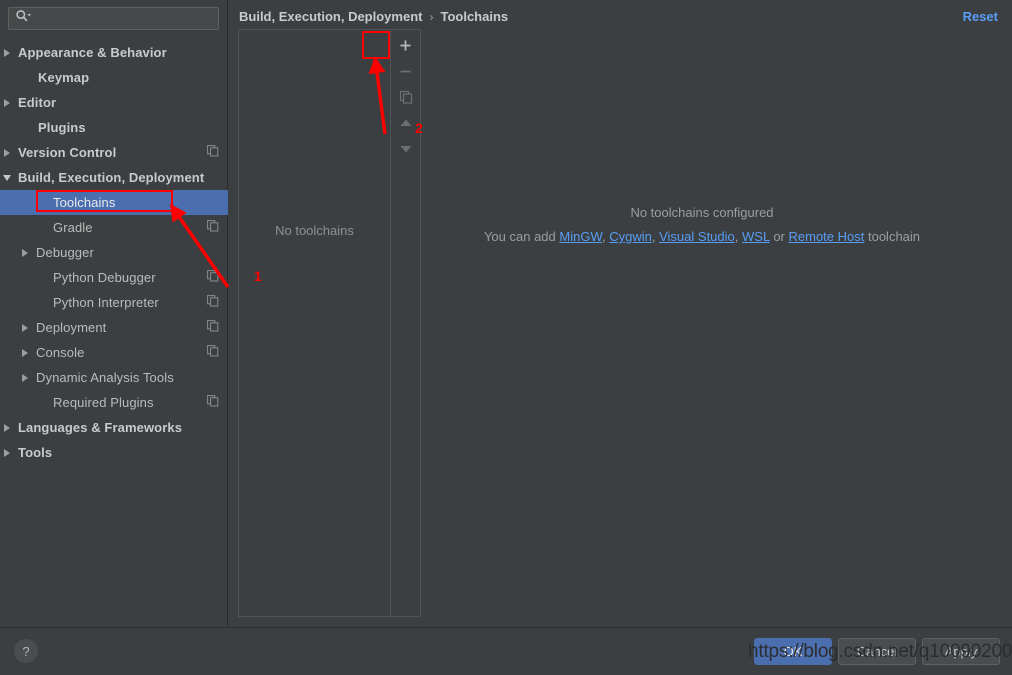 This screenshot has height=675, width=1012. I want to click on sidebar-item-label: Tools, so click(35, 452).